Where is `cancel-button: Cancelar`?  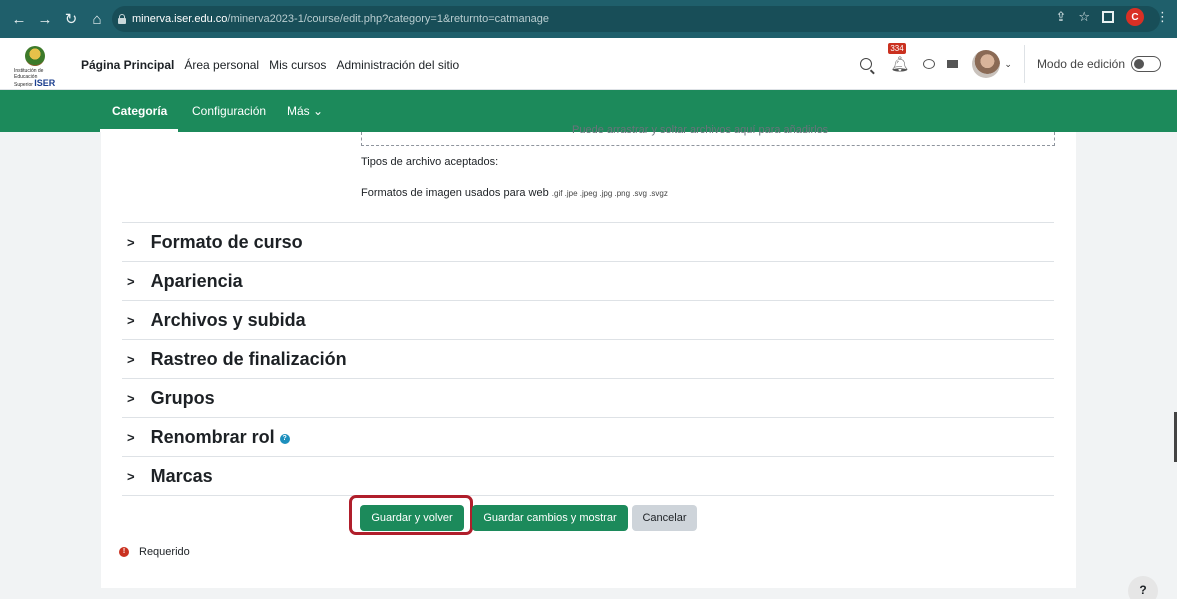 cancel-button: Cancelar is located at coordinates (664, 518).